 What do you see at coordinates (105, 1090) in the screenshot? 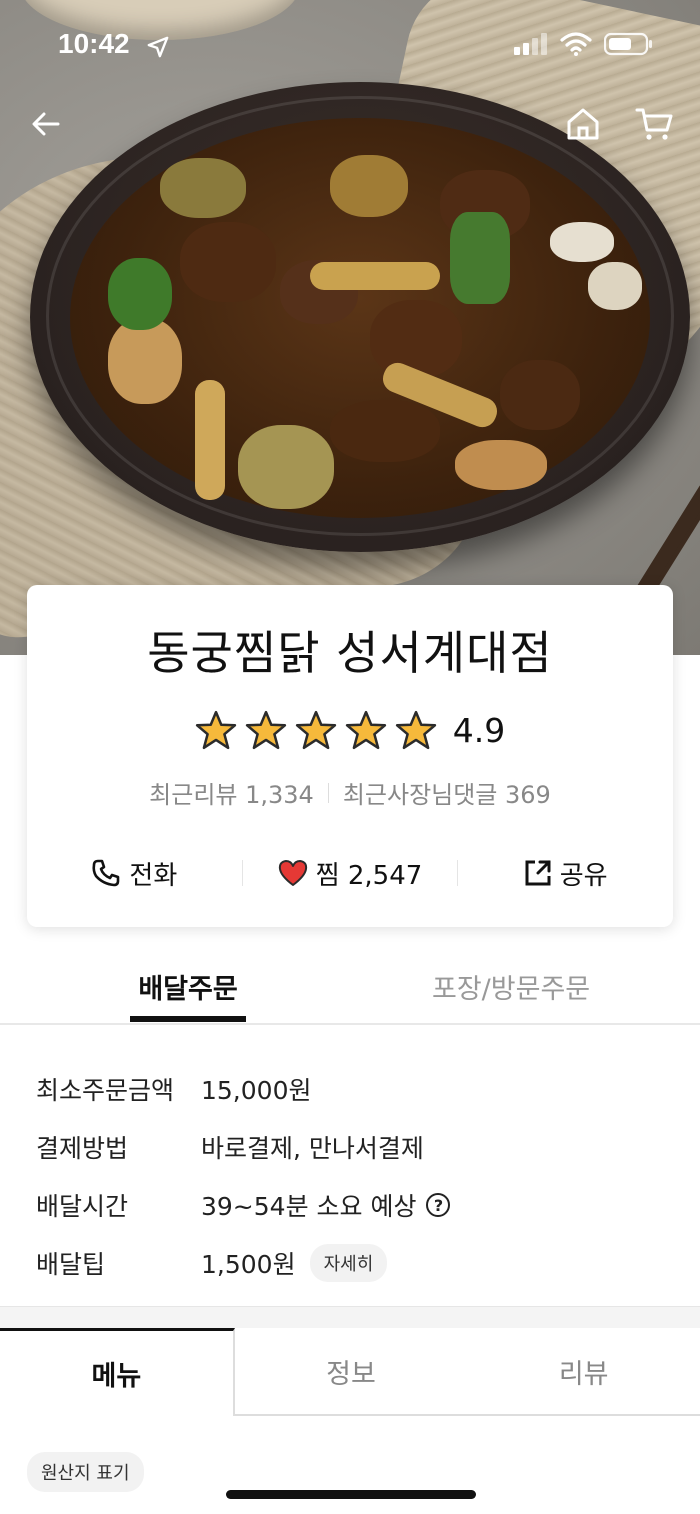
I see `info-label: 최소주문금액` at bounding box center [105, 1090].